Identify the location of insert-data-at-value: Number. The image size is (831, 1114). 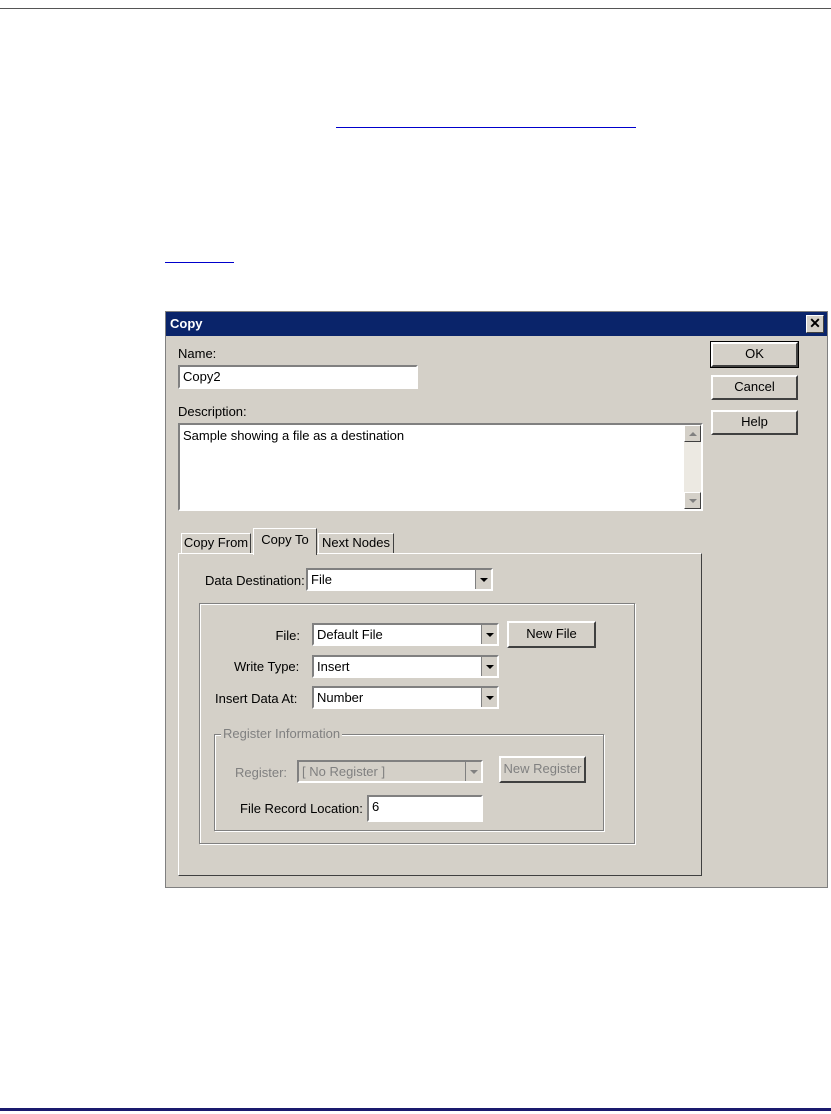
(340, 697).